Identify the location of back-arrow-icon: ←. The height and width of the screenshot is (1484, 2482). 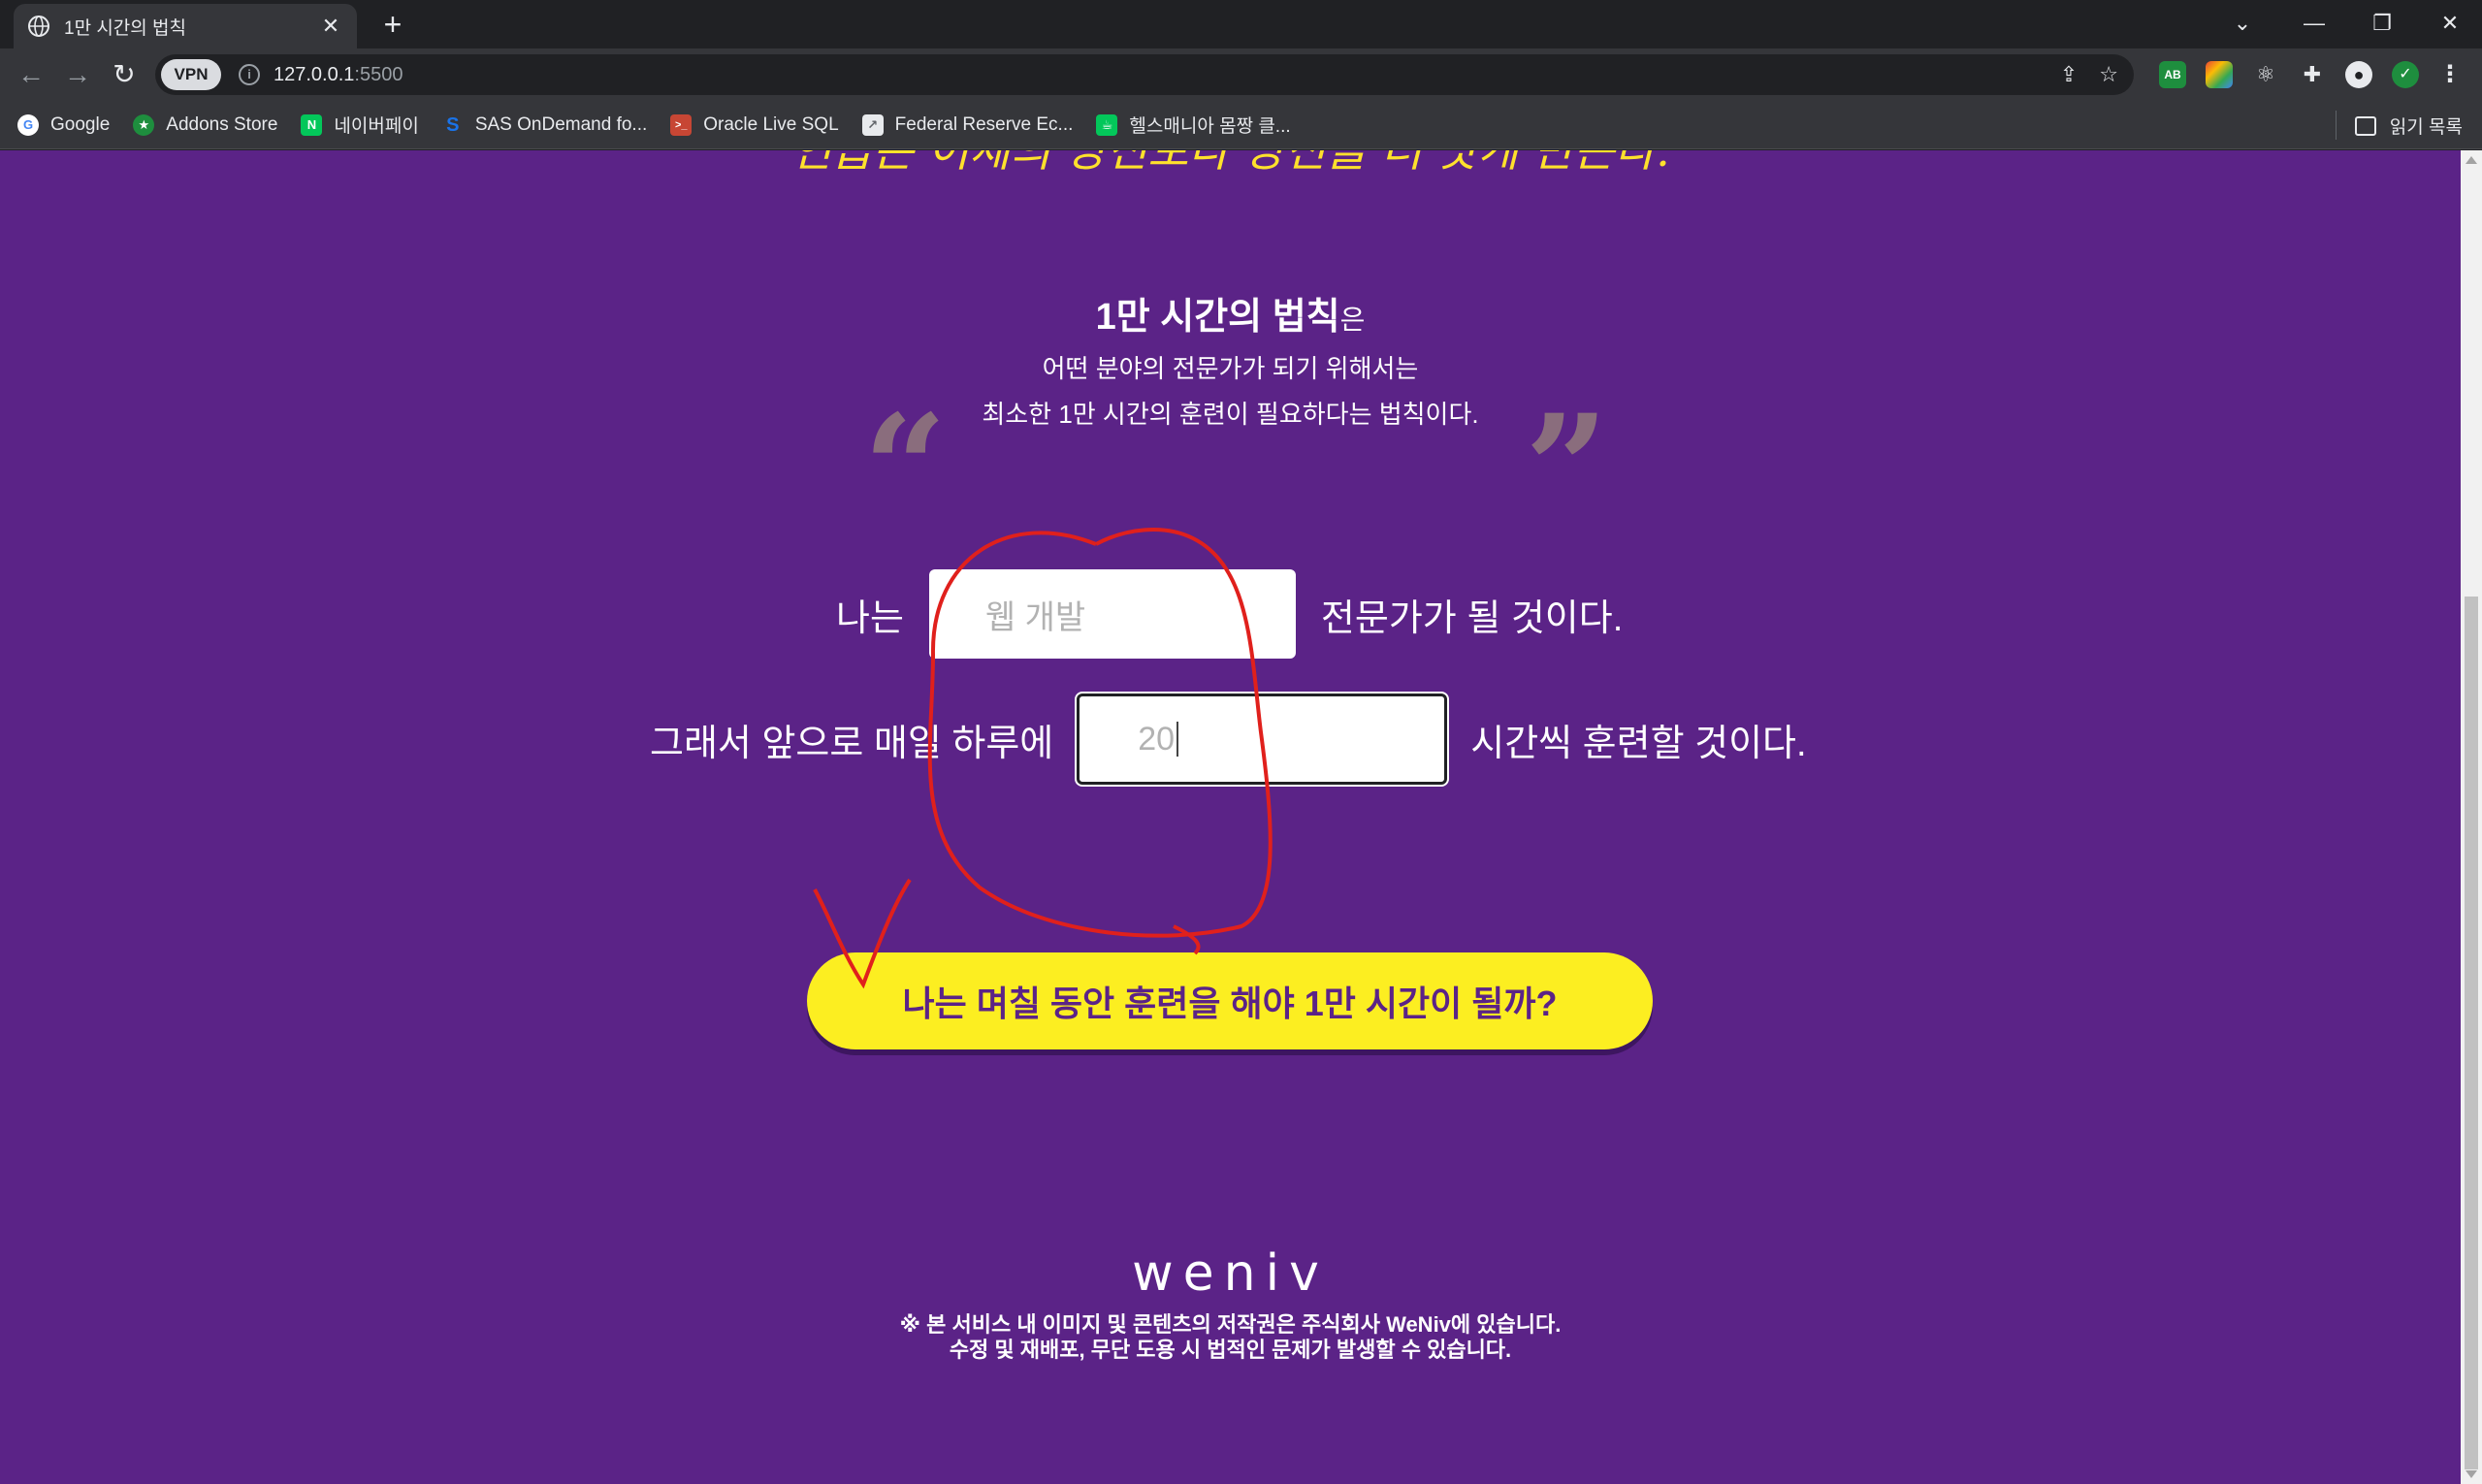
(31, 74).